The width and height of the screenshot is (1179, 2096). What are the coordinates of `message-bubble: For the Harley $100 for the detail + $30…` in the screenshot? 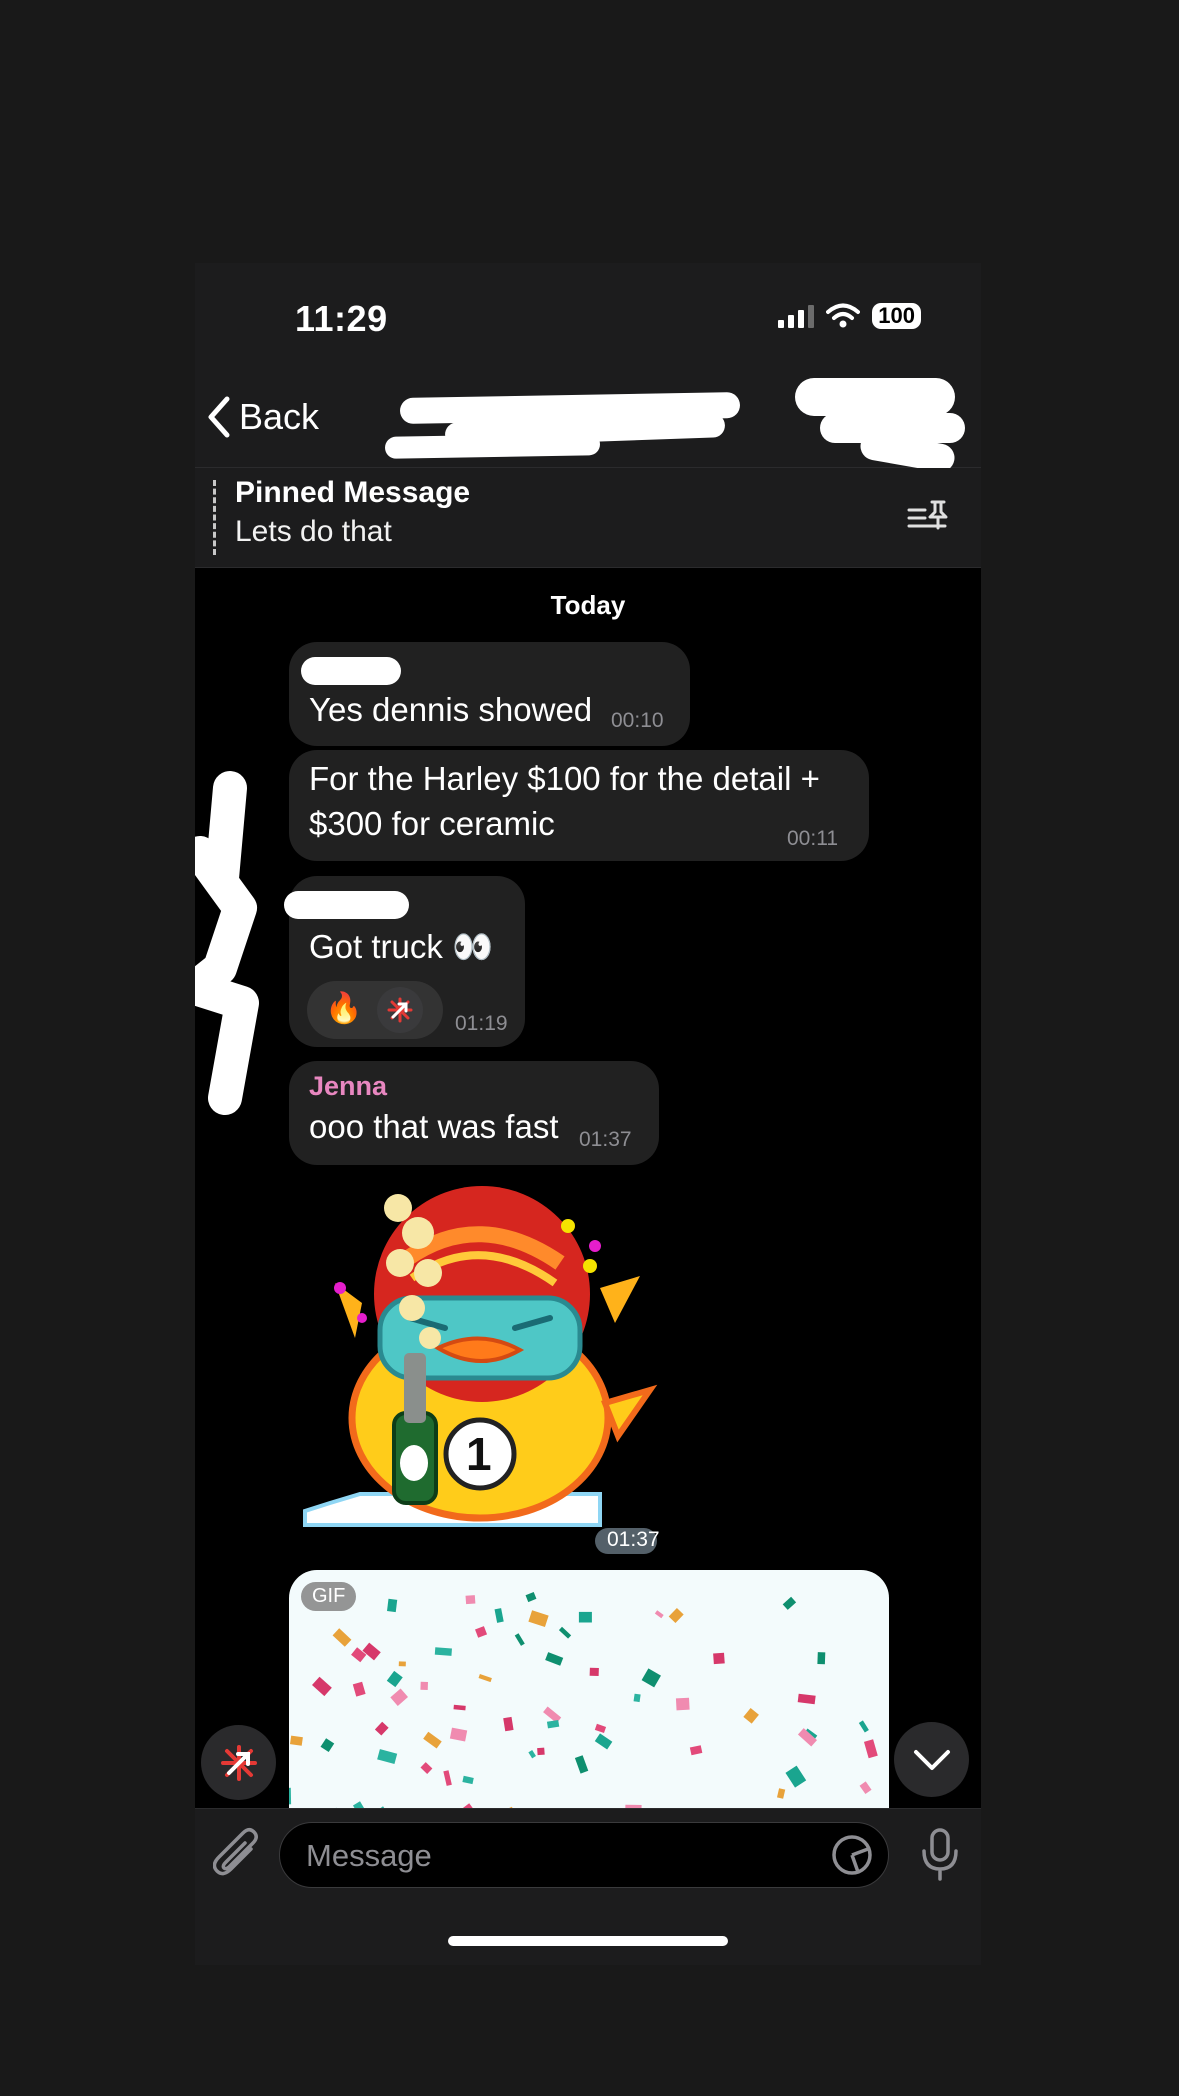 It's located at (579, 805).